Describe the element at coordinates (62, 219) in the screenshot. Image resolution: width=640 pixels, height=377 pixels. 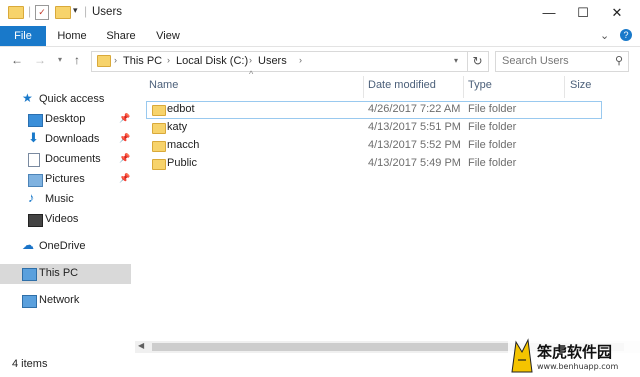
I see `nav-label: Videos` at that location.